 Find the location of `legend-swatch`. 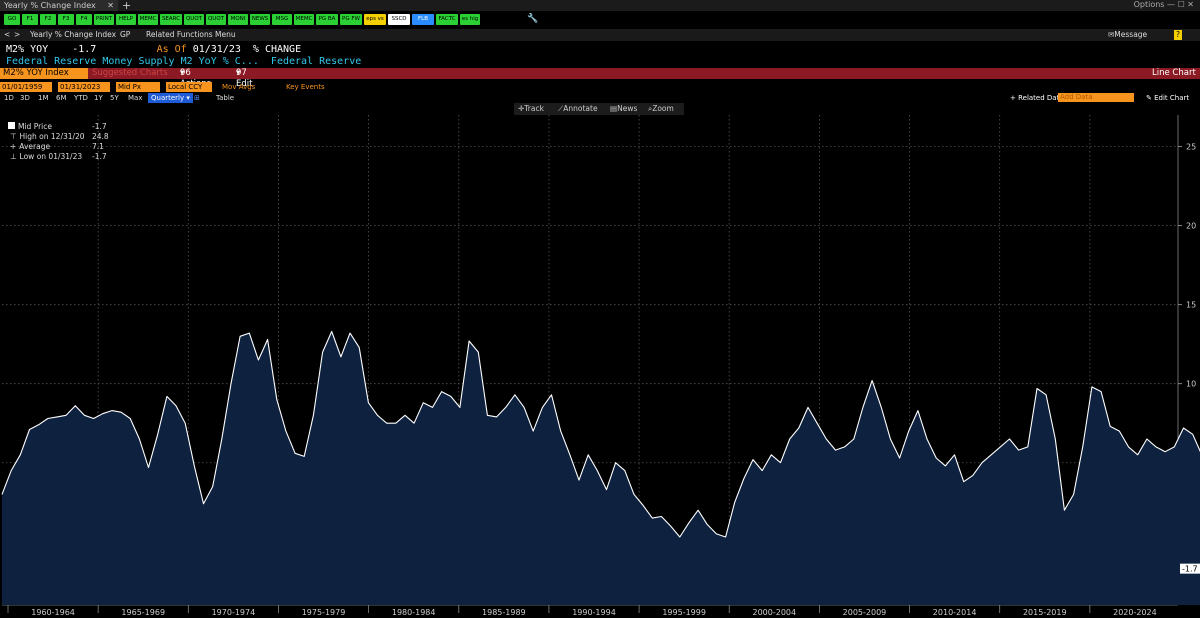

legend-swatch is located at coordinates (11, 125).